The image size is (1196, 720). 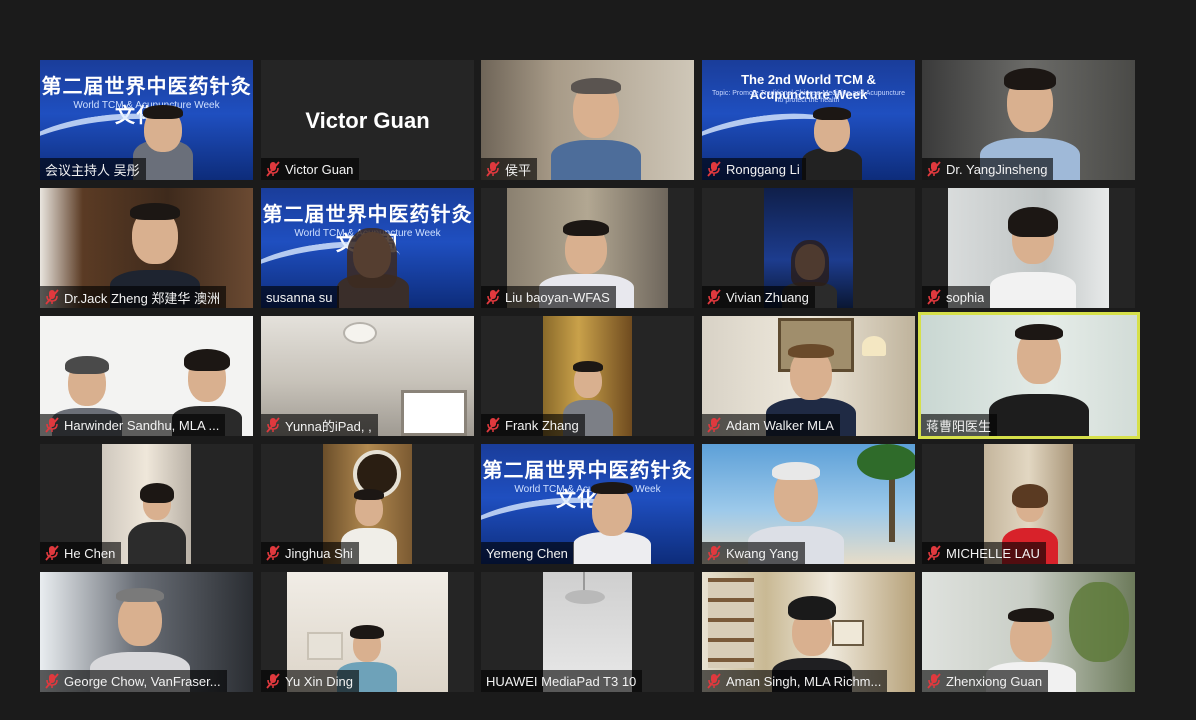 What do you see at coordinates (754, 169) in the screenshot?
I see `participant-name: Ronggang Li` at bounding box center [754, 169].